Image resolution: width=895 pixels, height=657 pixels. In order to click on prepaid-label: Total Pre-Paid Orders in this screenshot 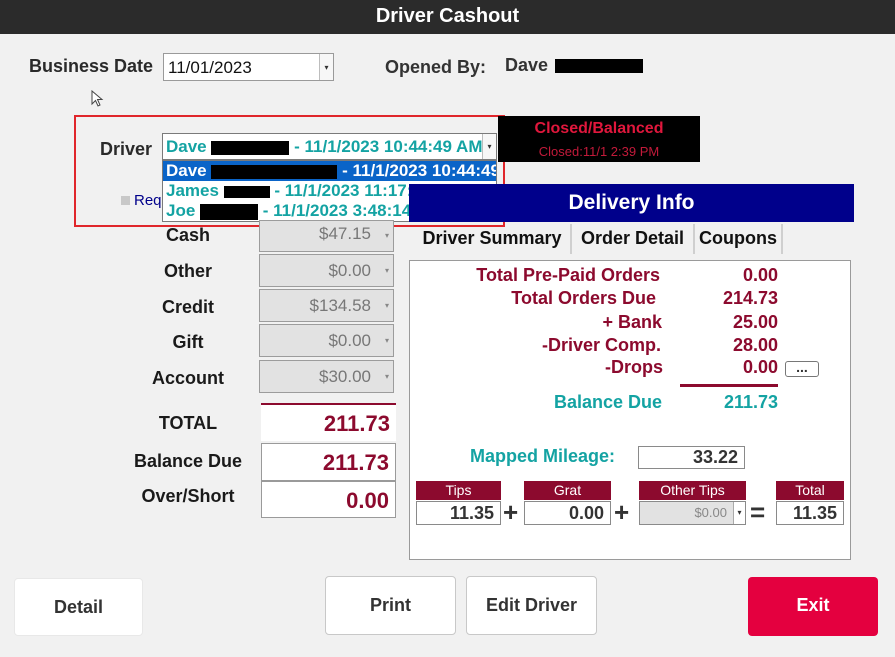, I will do `click(568, 275)`.